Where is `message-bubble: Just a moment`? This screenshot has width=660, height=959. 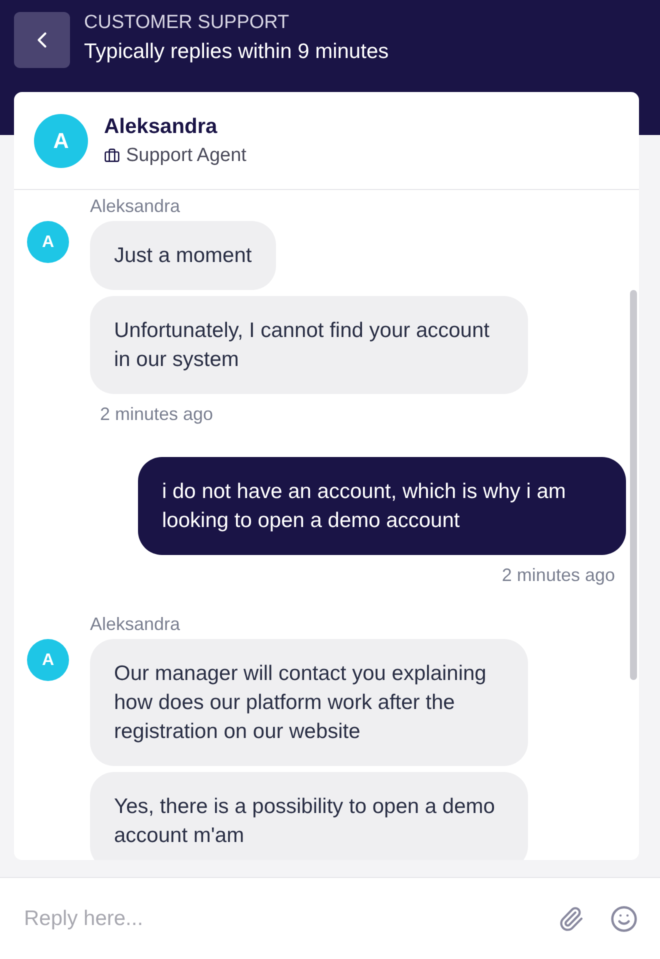
message-bubble: Just a moment is located at coordinates (183, 255).